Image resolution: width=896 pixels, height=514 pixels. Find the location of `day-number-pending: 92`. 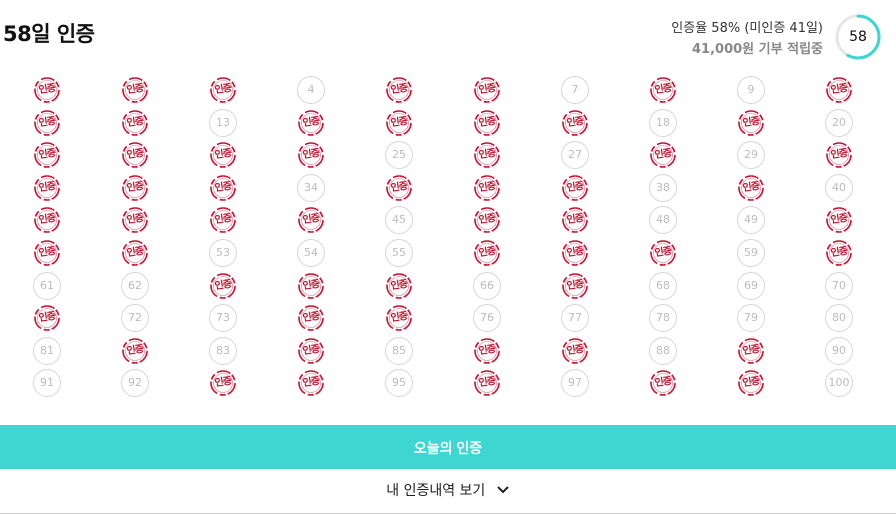

day-number-pending: 92 is located at coordinates (135, 383).